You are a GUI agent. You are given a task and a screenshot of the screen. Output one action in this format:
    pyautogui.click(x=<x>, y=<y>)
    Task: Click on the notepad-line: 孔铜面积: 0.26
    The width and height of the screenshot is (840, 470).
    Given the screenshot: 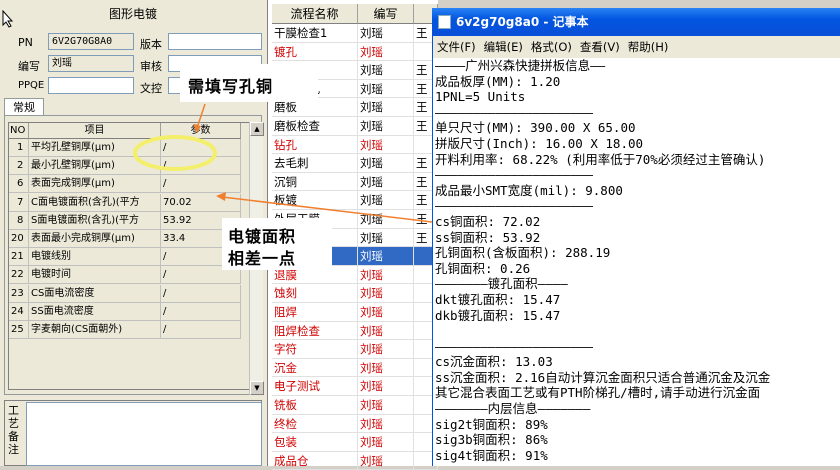 What is the action you would take?
    pyautogui.click(x=483, y=268)
    